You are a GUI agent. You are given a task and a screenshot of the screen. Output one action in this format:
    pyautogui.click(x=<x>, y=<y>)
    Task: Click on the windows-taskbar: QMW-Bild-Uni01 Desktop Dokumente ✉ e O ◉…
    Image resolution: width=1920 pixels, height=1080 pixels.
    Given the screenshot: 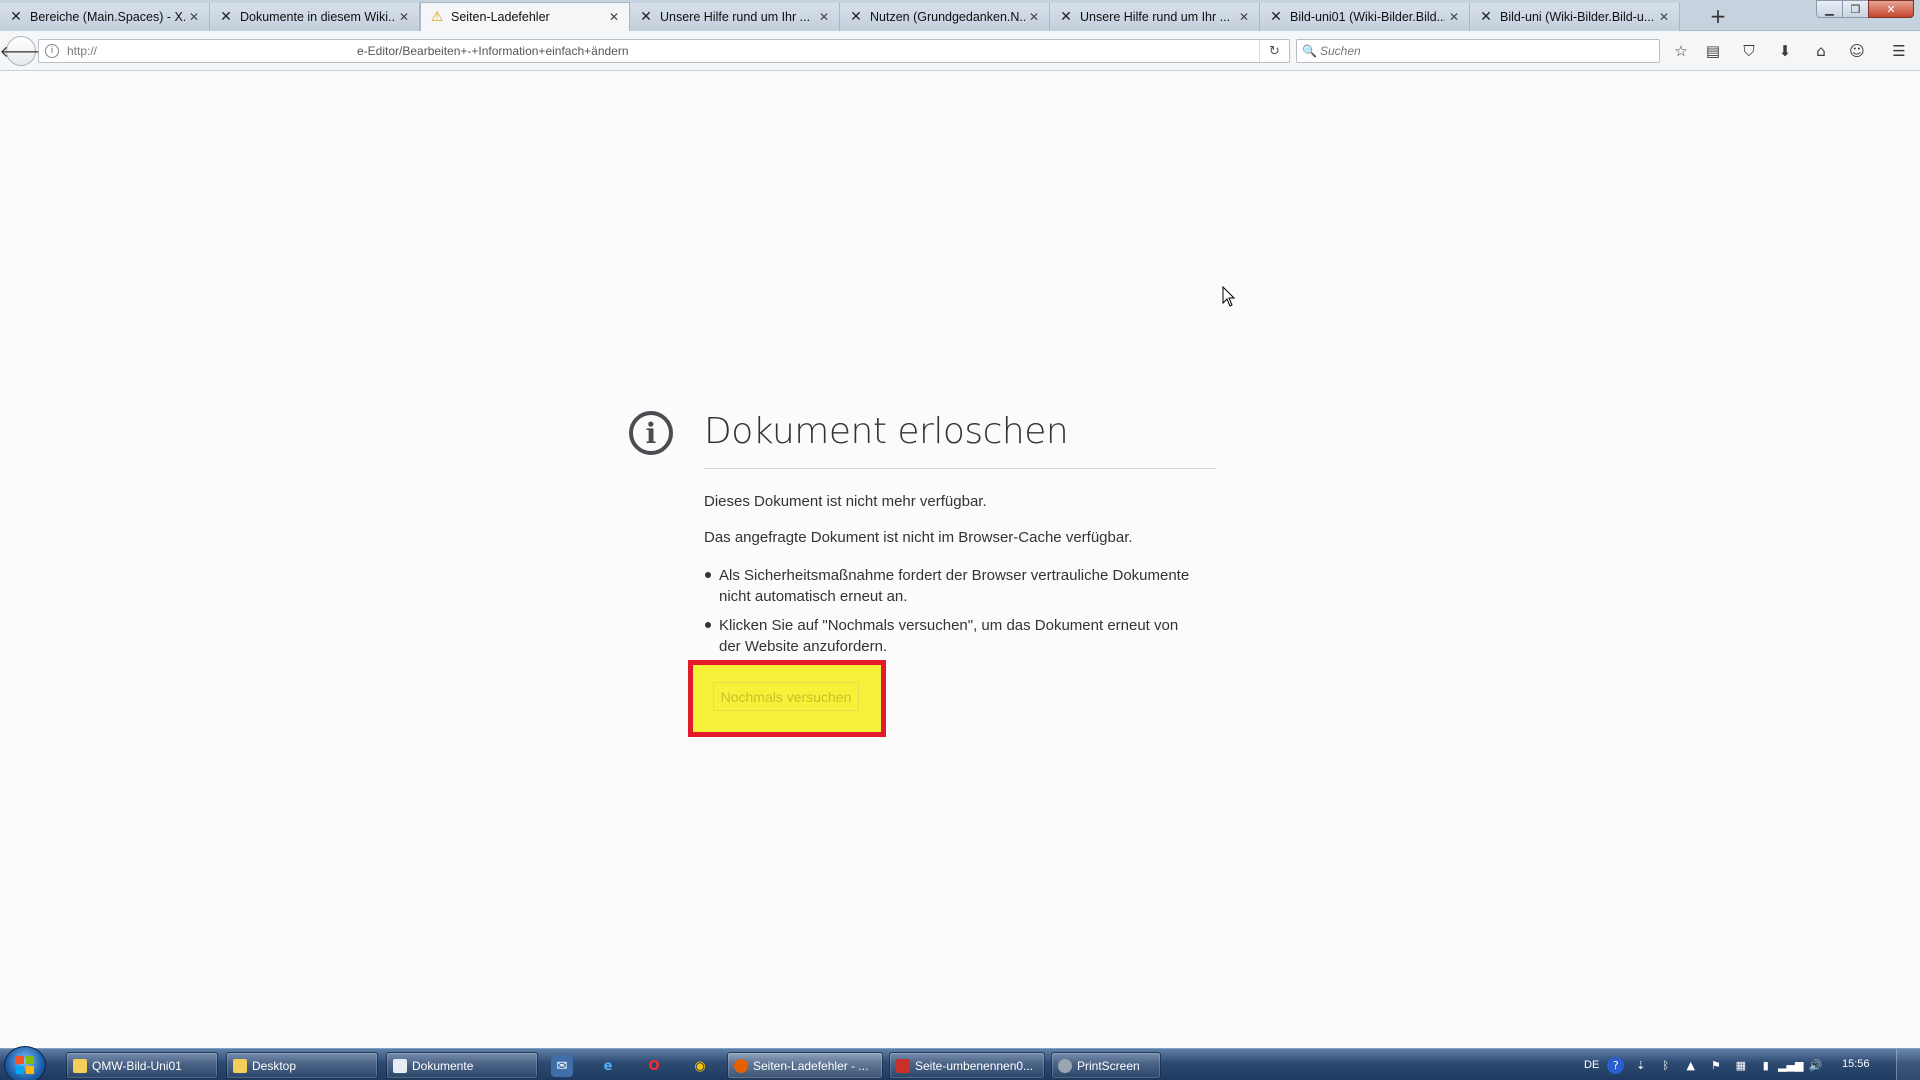 What is the action you would take?
    pyautogui.click(x=960, y=1063)
    